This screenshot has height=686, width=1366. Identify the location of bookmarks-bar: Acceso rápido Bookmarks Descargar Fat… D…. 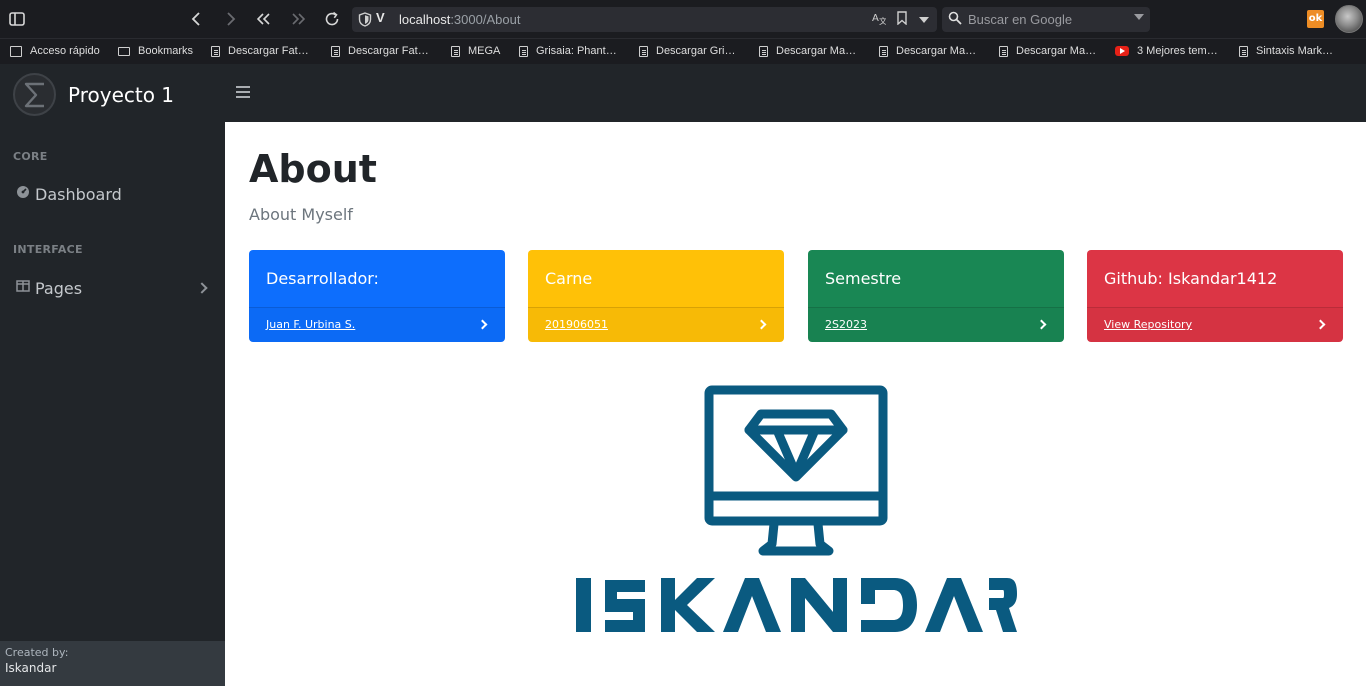
(683, 51).